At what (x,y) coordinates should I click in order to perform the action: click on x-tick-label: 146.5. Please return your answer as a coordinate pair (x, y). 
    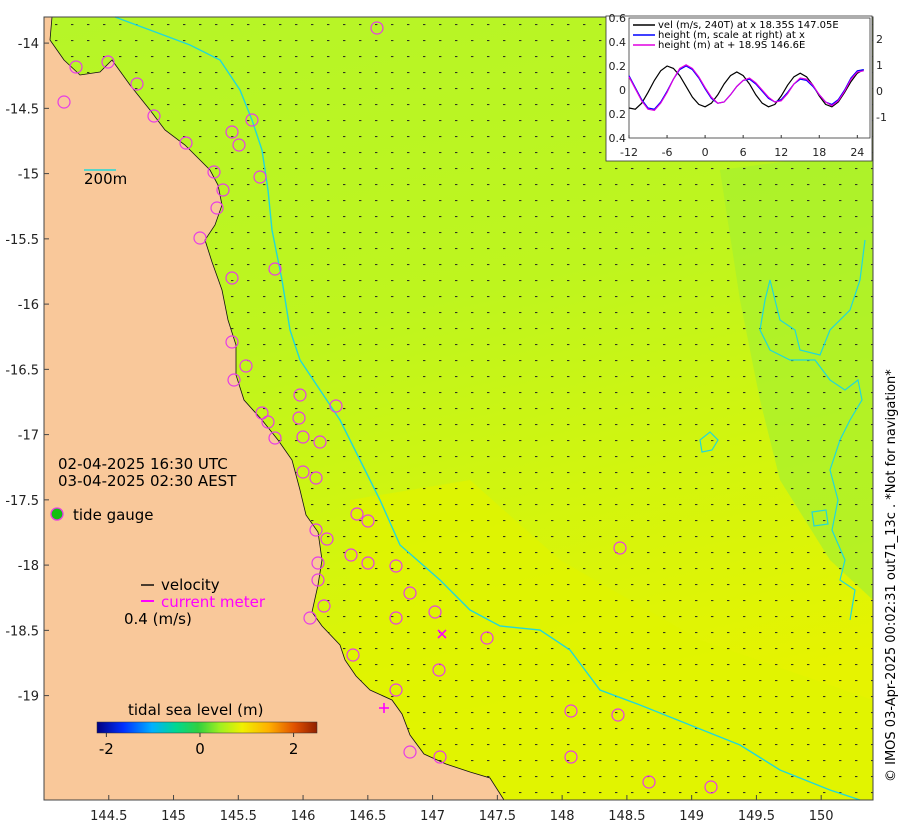
    Looking at the image, I should click on (367, 816).